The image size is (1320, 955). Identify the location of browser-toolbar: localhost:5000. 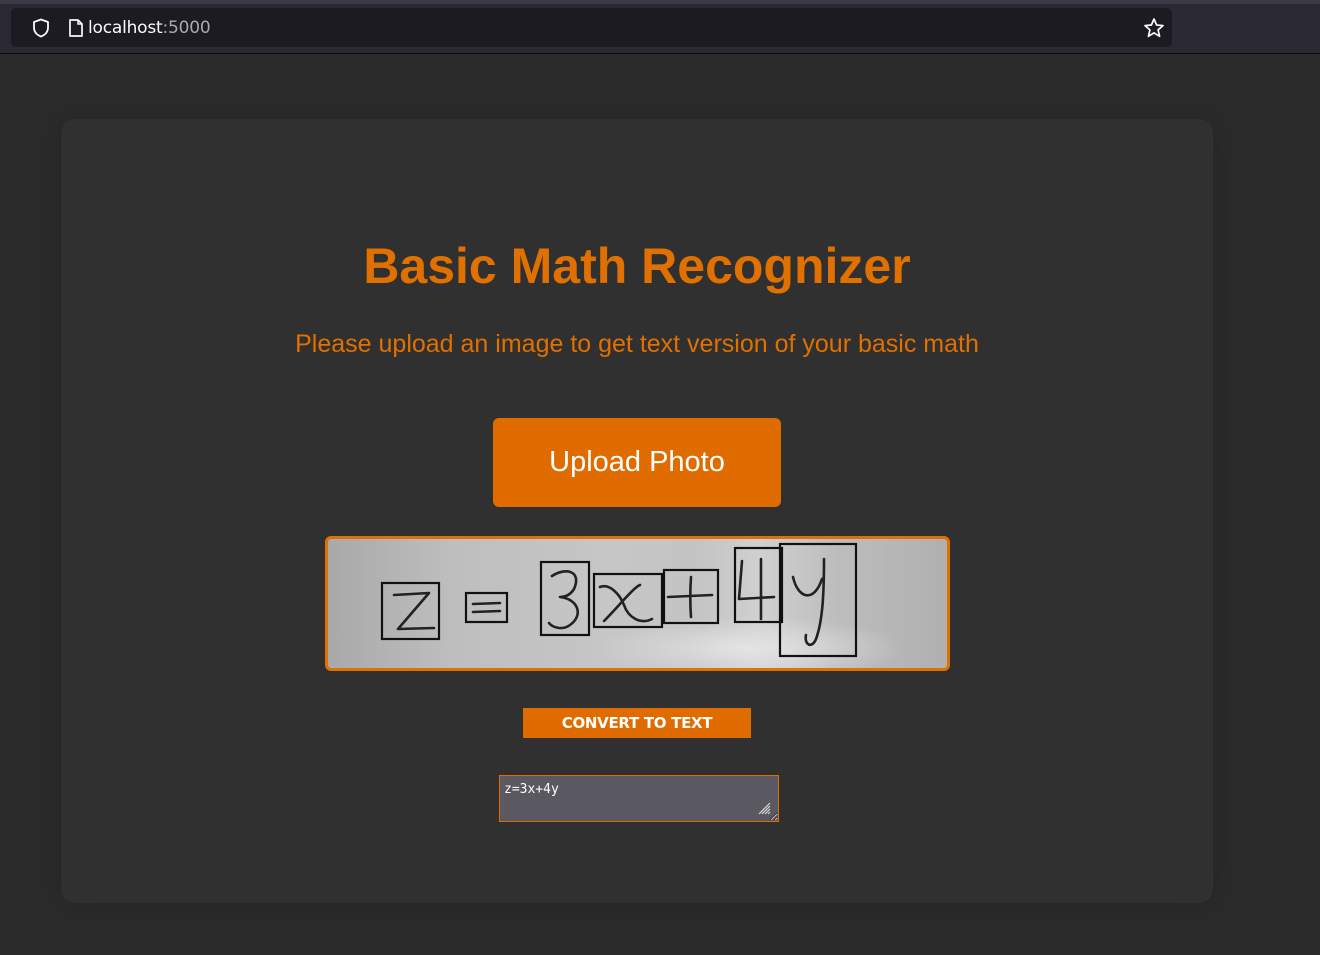
(660, 29).